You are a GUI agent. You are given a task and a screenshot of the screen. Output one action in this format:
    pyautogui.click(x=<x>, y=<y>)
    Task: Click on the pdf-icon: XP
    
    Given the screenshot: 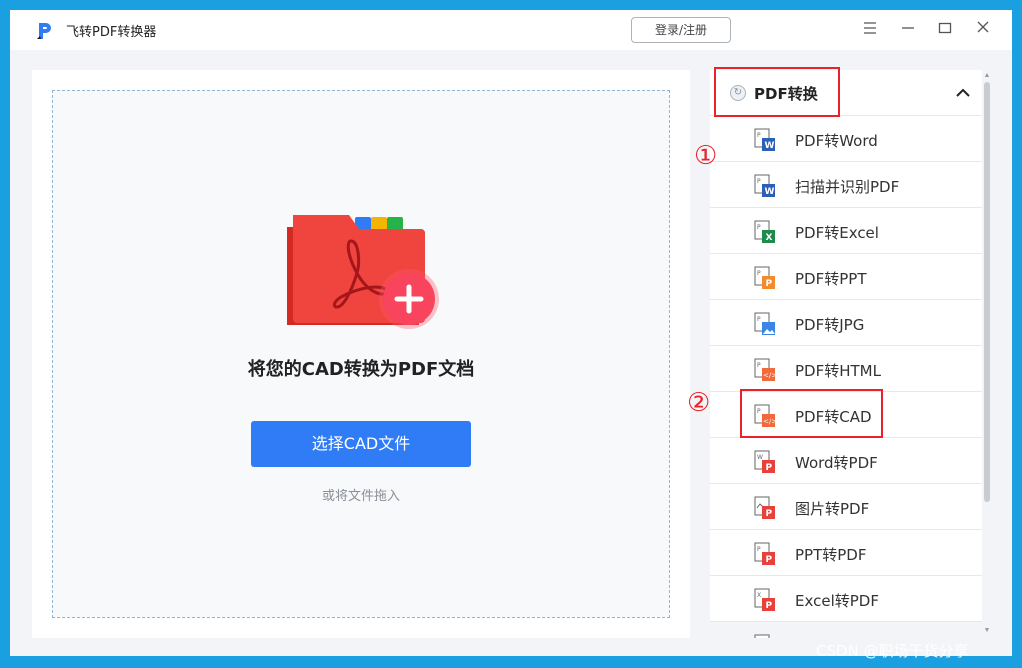 What is the action you would take?
    pyautogui.click(x=765, y=600)
    